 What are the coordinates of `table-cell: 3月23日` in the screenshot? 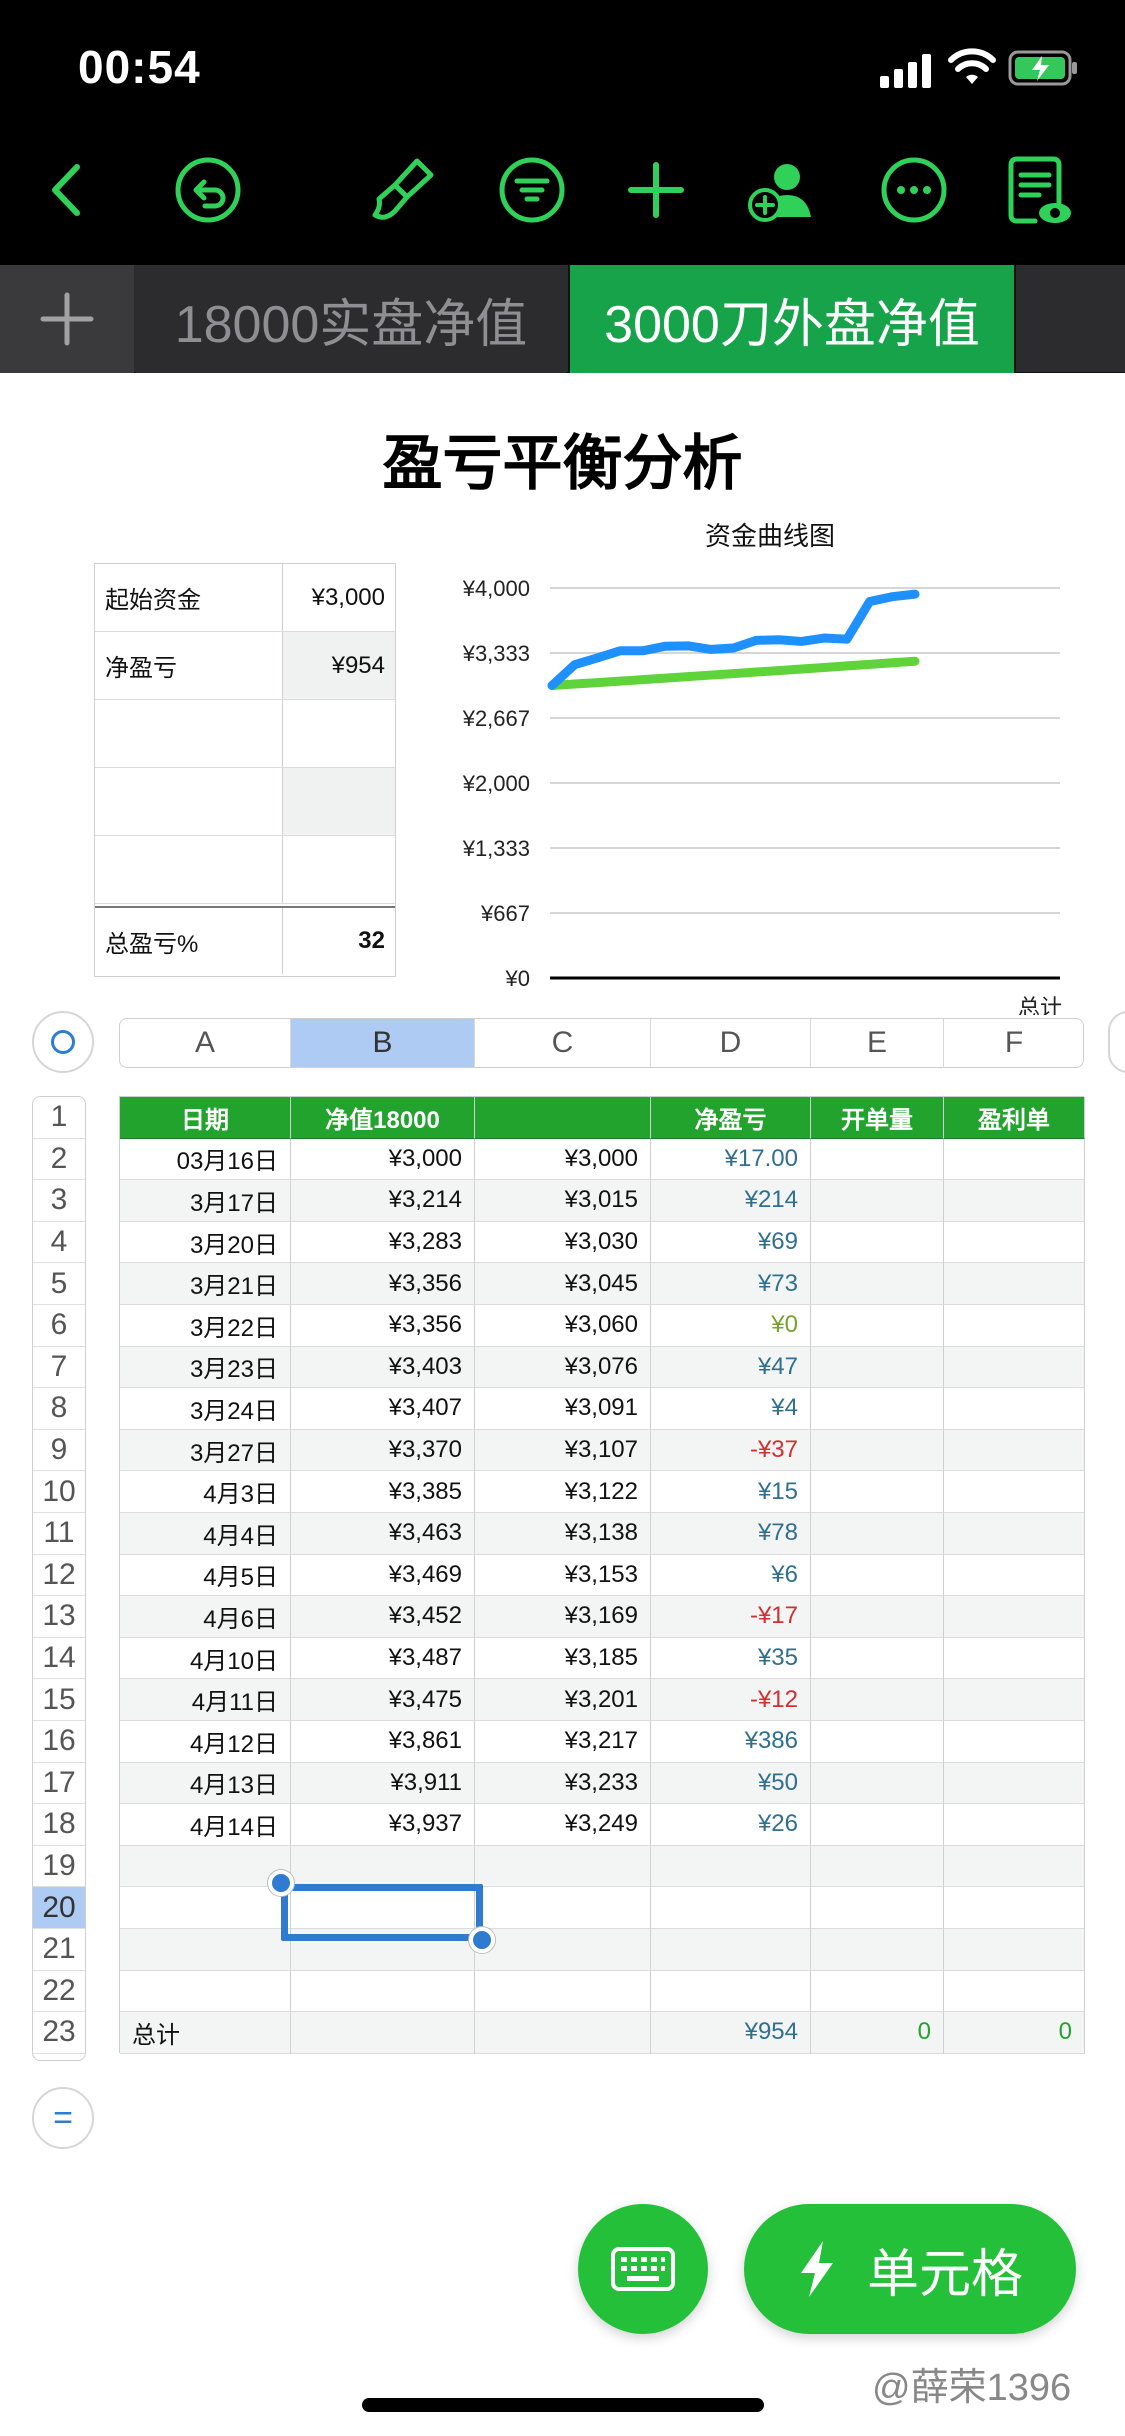 It's located at (205, 1367).